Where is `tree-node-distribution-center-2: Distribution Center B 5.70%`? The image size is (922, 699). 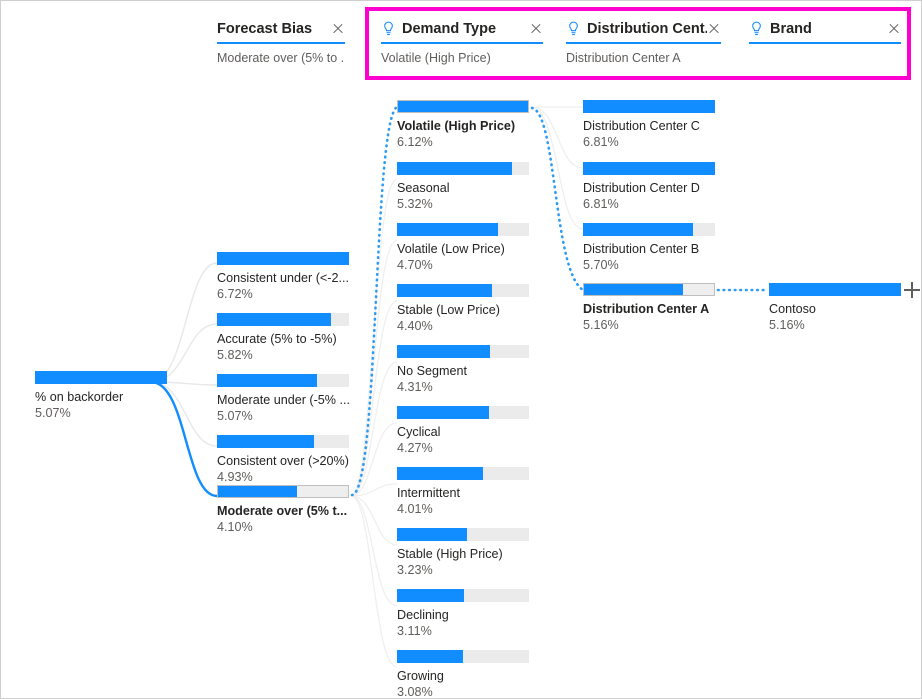
tree-node-distribution-center-2: Distribution Center B 5.70% is located at coordinates (649, 248).